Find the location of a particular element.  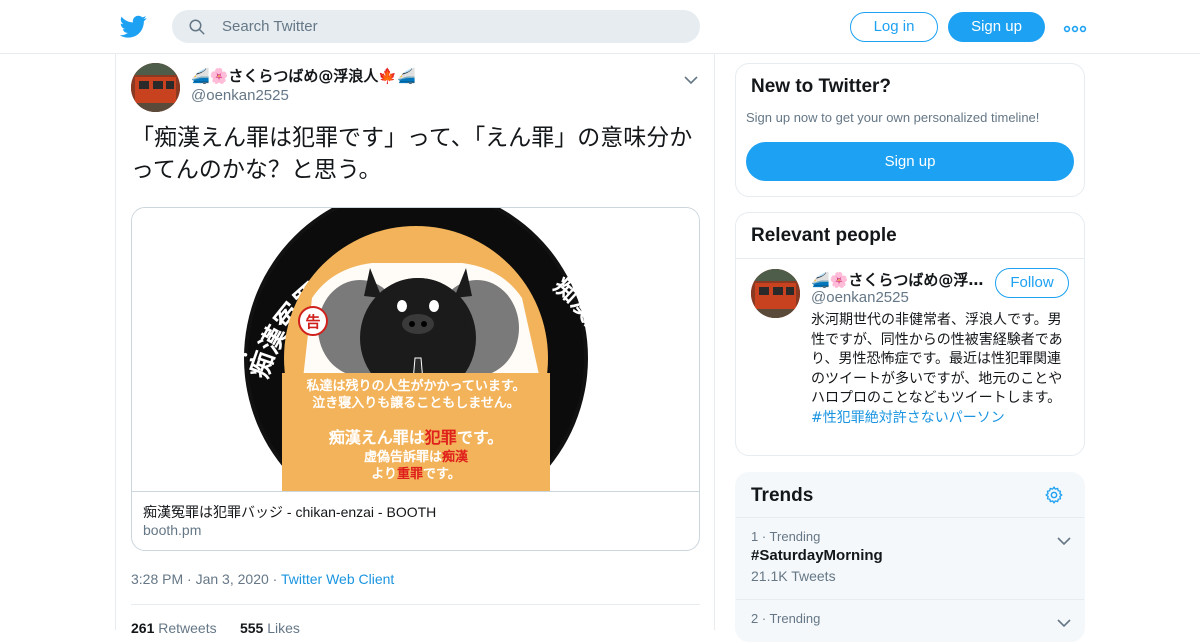

tweet-time: 3:28 PM is located at coordinates (157, 579).